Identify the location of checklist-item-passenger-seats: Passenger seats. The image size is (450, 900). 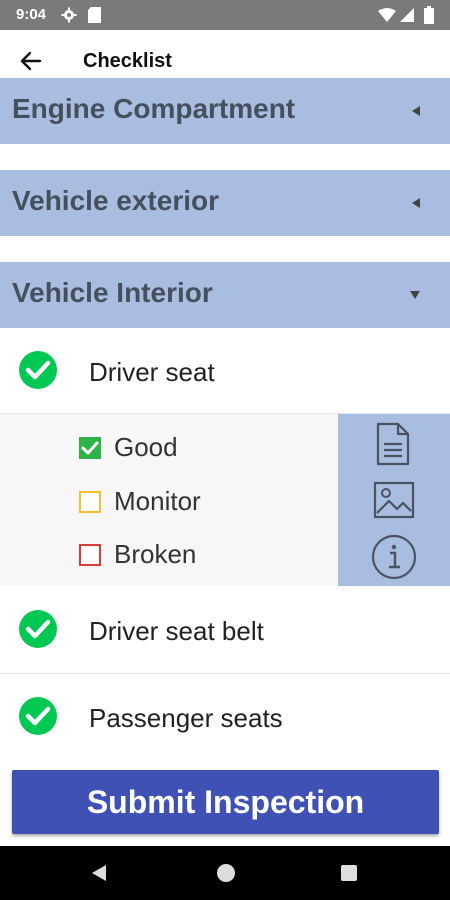
(225, 717).